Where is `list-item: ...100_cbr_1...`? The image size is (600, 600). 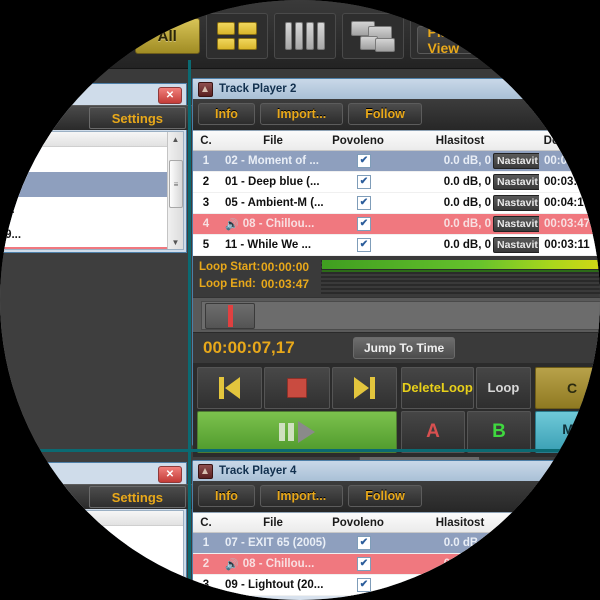
list-item: ...100_cbr_1... is located at coordinates (91, 248).